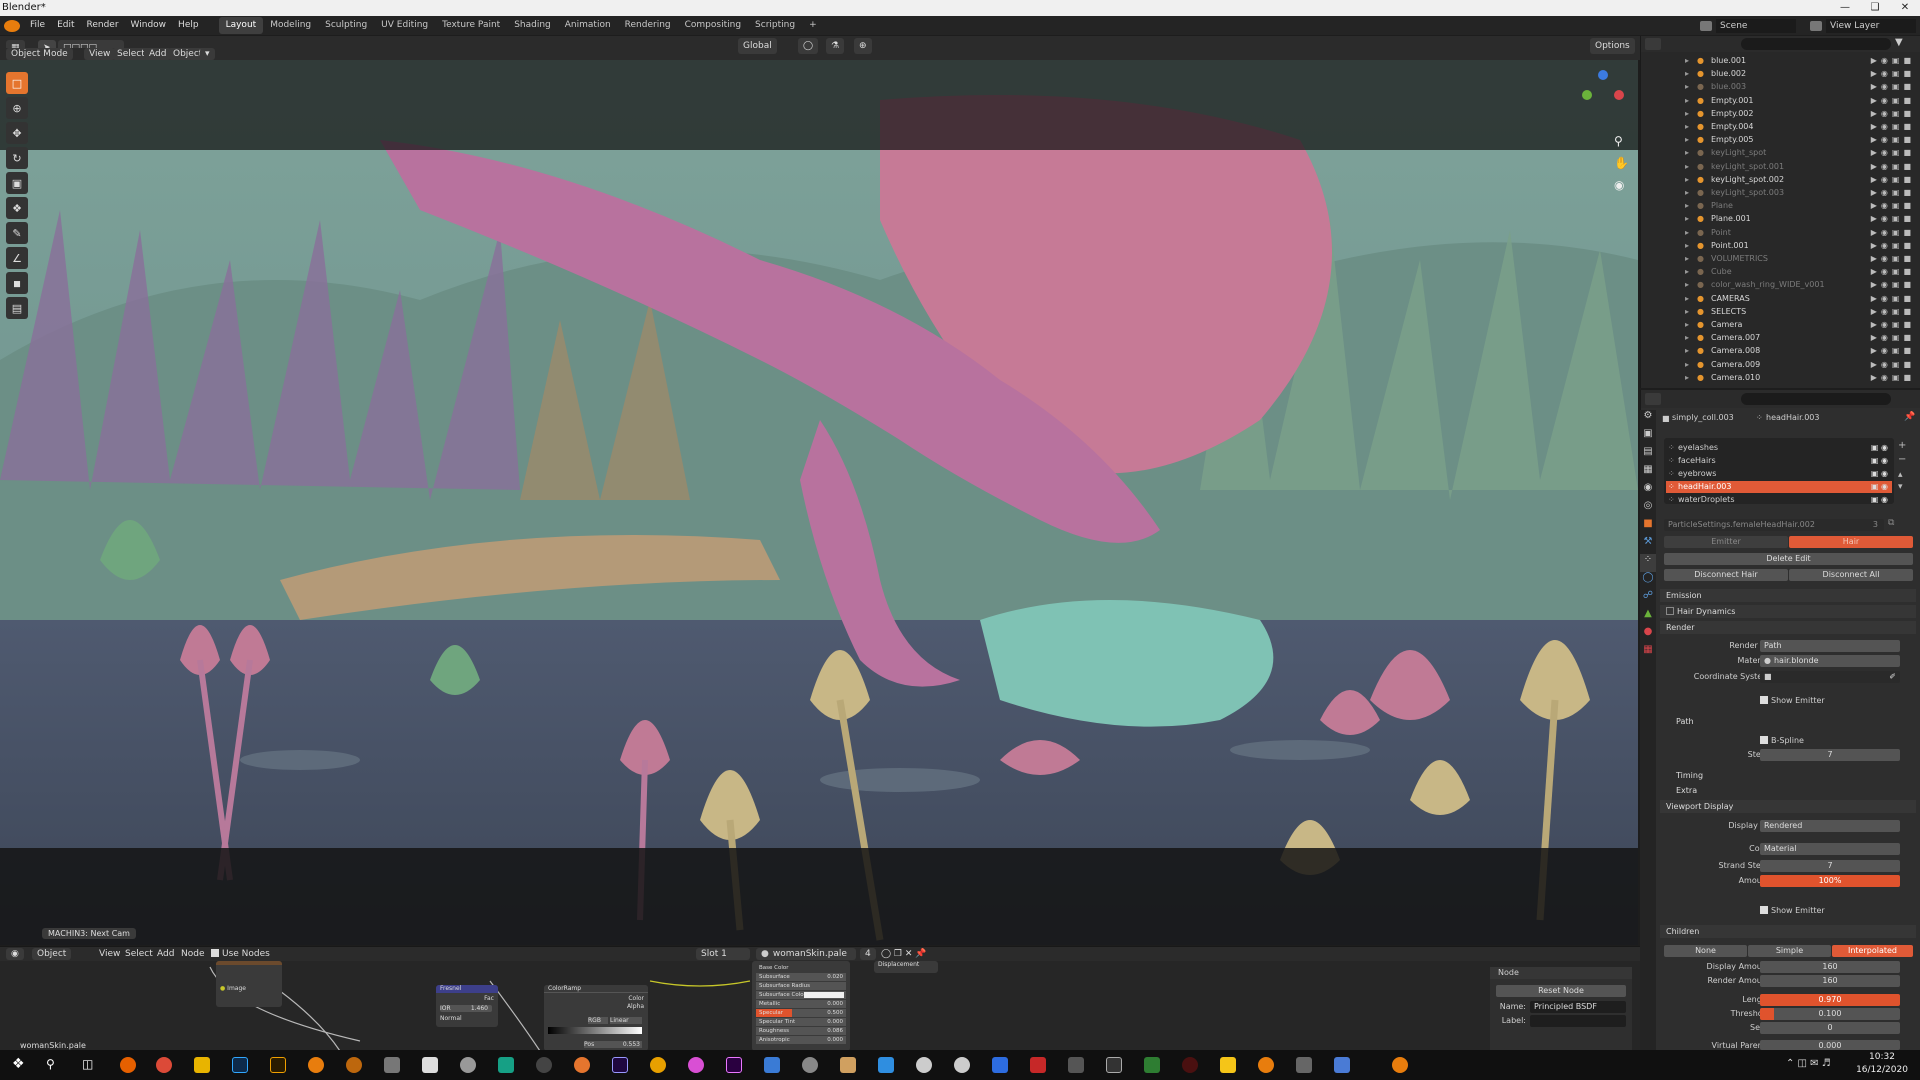  Describe the element at coordinates (775, 25) in the screenshot. I see `tab-scripting: Scripting` at that location.